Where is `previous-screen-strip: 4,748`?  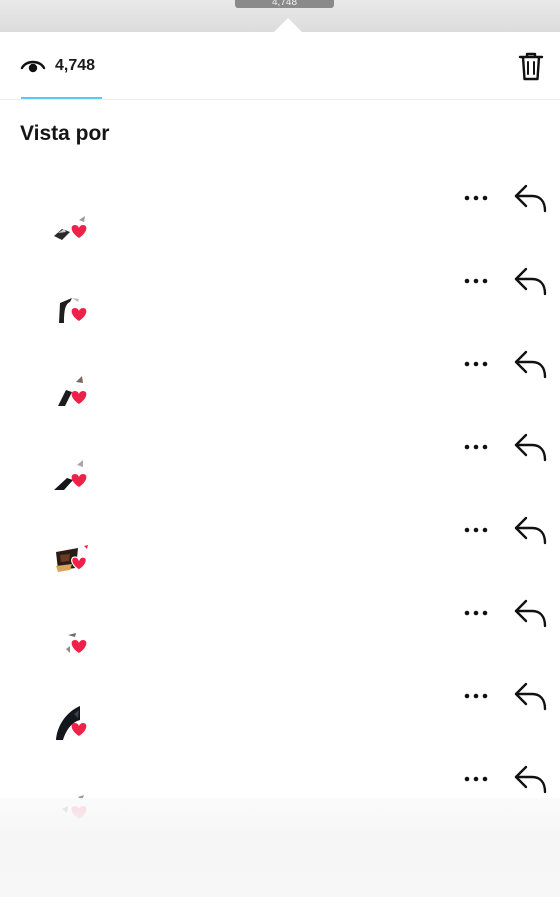
previous-screen-strip: 4,748 is located at coordinates (280, 16).